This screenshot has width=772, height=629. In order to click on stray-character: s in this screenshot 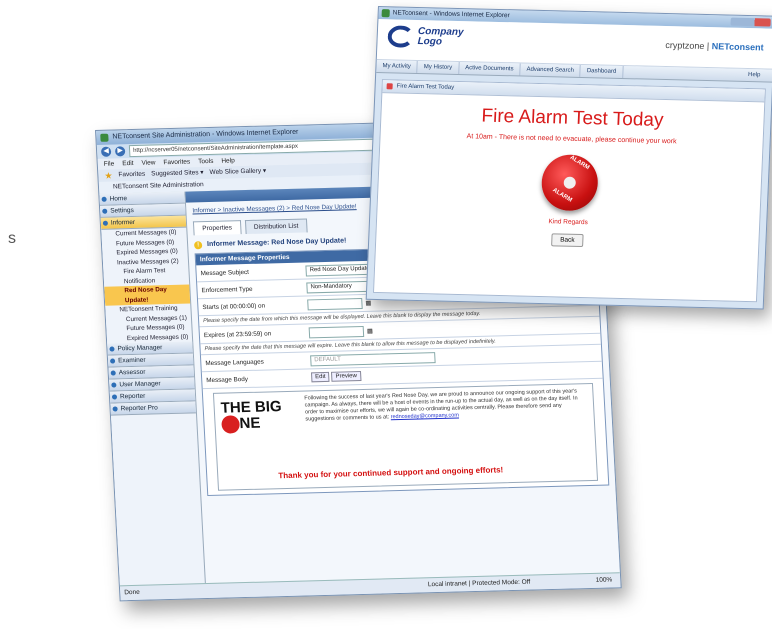, I will do `click(12, 238)`.